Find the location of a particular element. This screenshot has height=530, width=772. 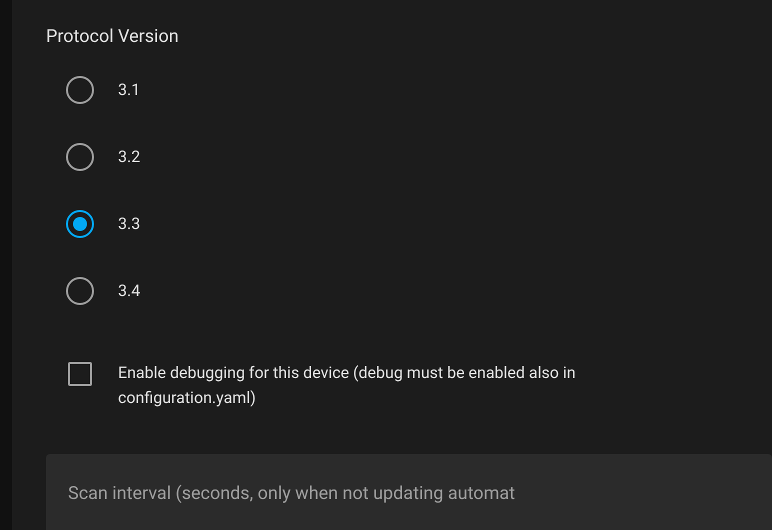

radio-label: 3.3 is located at coordinates (129, 223).